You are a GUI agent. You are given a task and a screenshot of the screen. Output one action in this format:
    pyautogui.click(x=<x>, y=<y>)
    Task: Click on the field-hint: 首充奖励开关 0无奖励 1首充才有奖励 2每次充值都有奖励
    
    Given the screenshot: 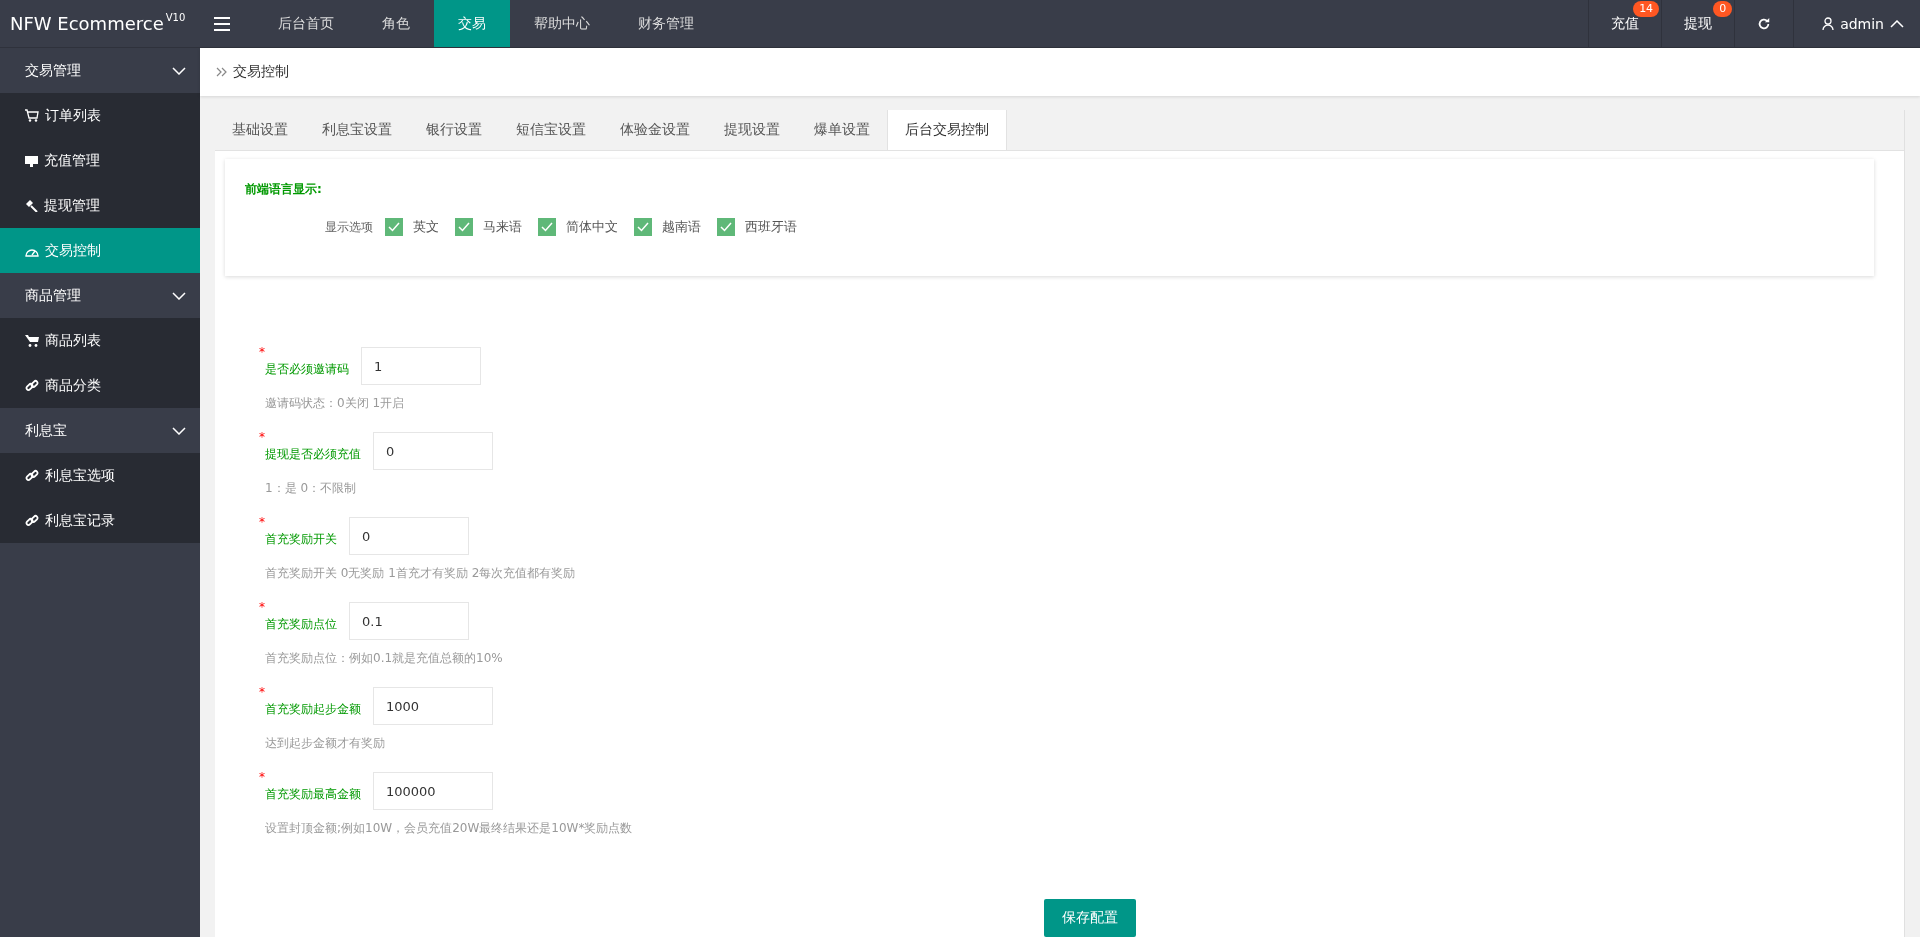 What is the action you would take?
    pyautogui.click(x=421, y=573)
    